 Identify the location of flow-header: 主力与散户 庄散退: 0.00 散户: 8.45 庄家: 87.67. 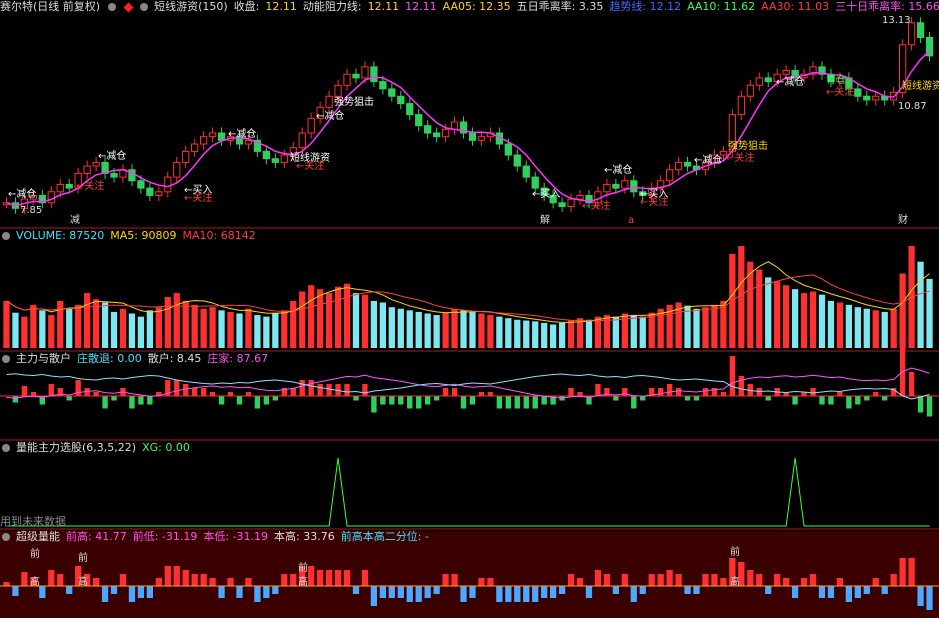
(137, 359).